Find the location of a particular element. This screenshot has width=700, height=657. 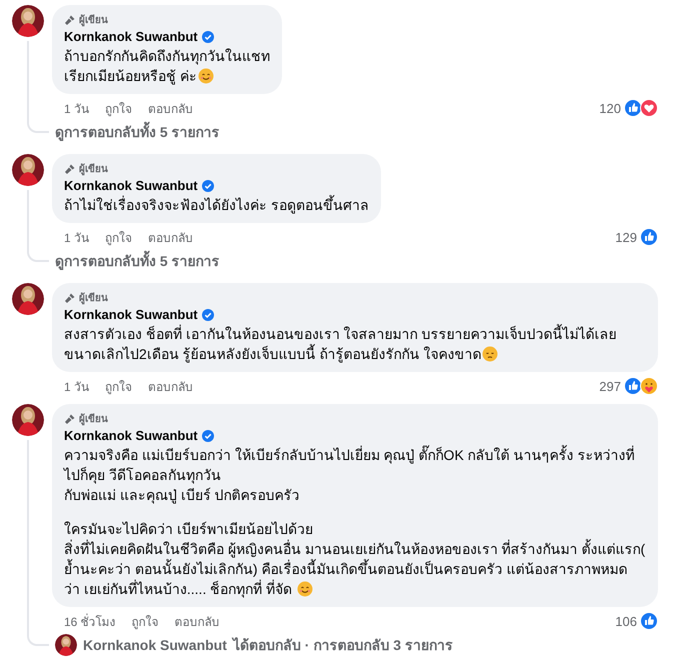

love-reaction-icon is located at coordinates (649, 108).